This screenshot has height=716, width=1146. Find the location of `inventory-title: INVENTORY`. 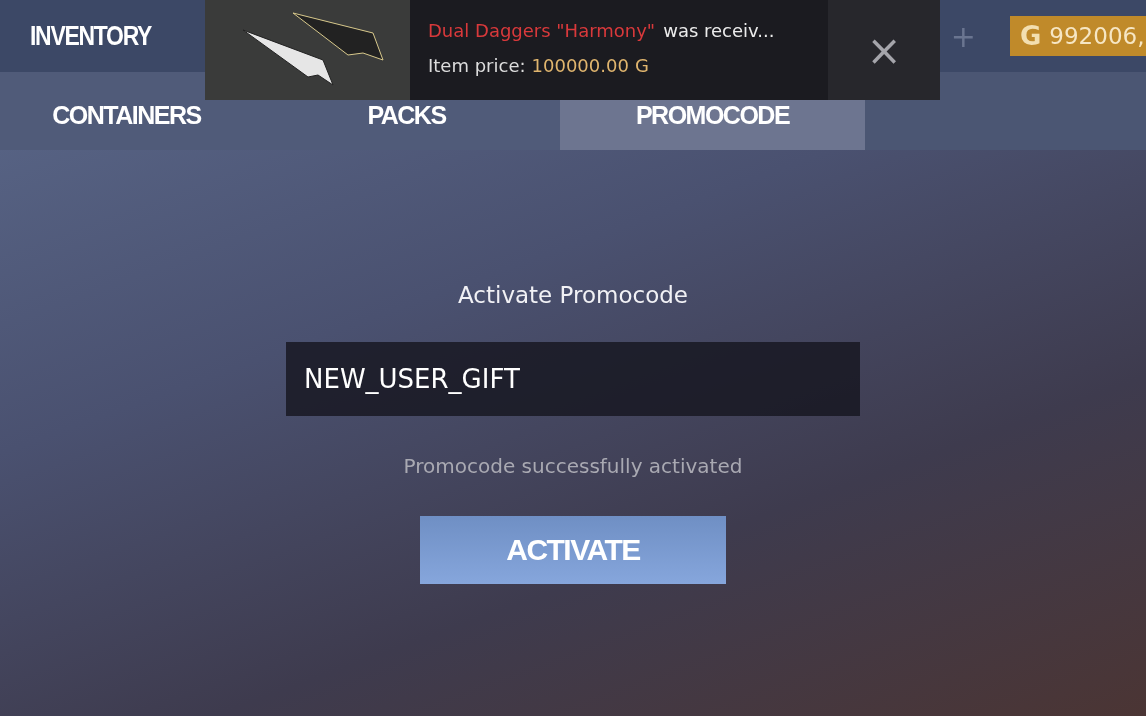

inventory-title: INVENTORY is located at coordinates (91, 36).